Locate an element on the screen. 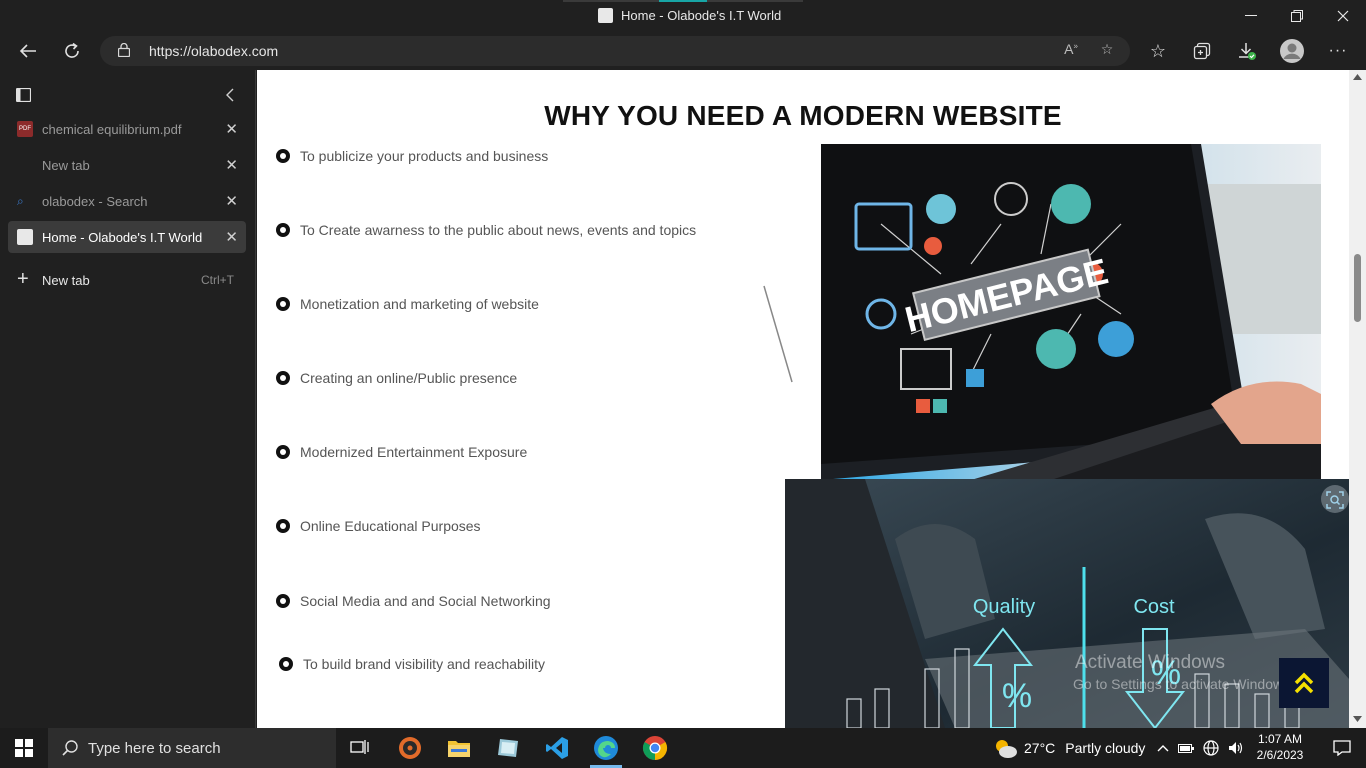  taskbar-media-player is located at coordinates (410, 748).